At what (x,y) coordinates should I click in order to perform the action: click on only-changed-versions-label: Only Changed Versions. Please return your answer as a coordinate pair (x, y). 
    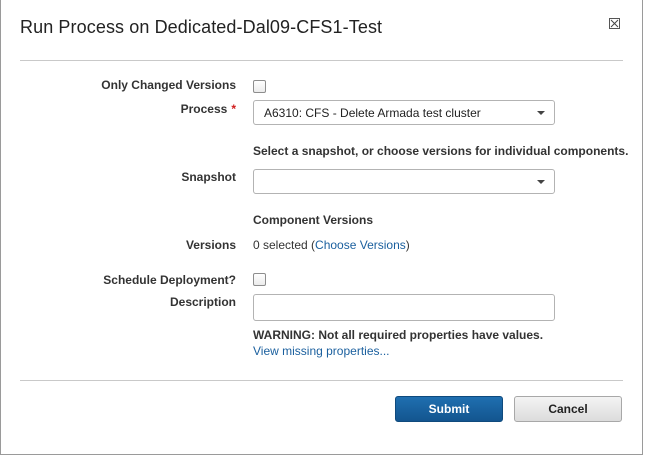
    Looking at the image, I should click on (168, 85).